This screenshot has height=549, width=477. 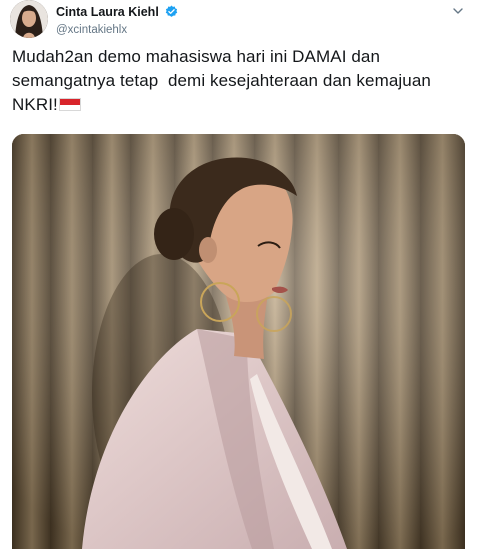 I want to click on author-names: Cinta Laura Kiehl @xcintakiehlx, so click(x=117, y=19).